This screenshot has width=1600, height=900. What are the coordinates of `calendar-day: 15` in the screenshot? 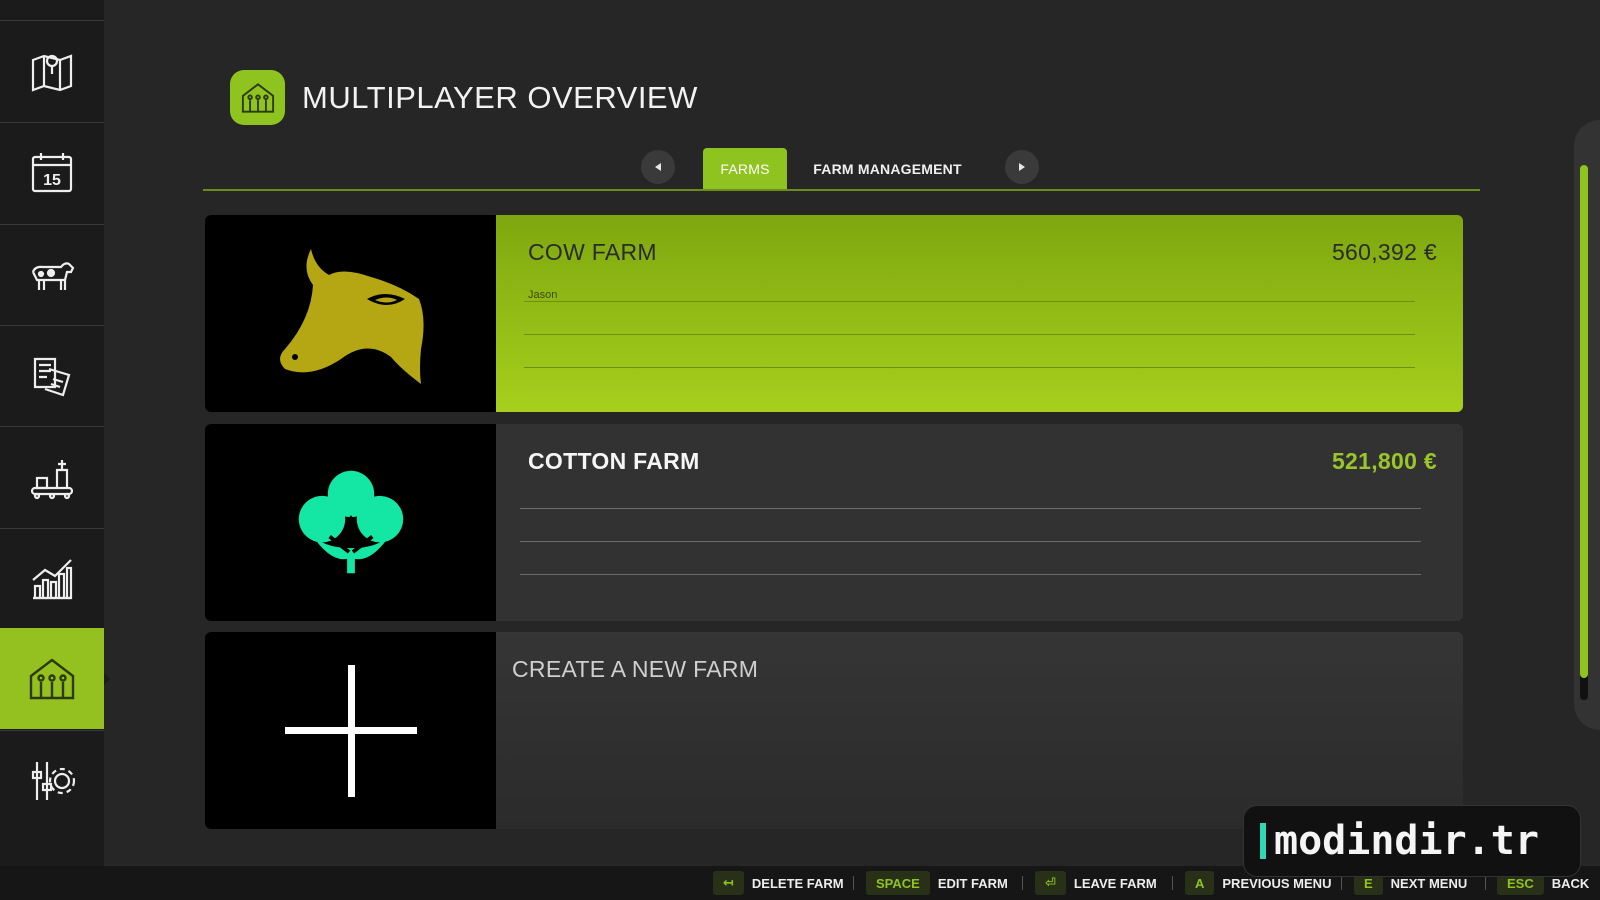 It's located at (52, 180).